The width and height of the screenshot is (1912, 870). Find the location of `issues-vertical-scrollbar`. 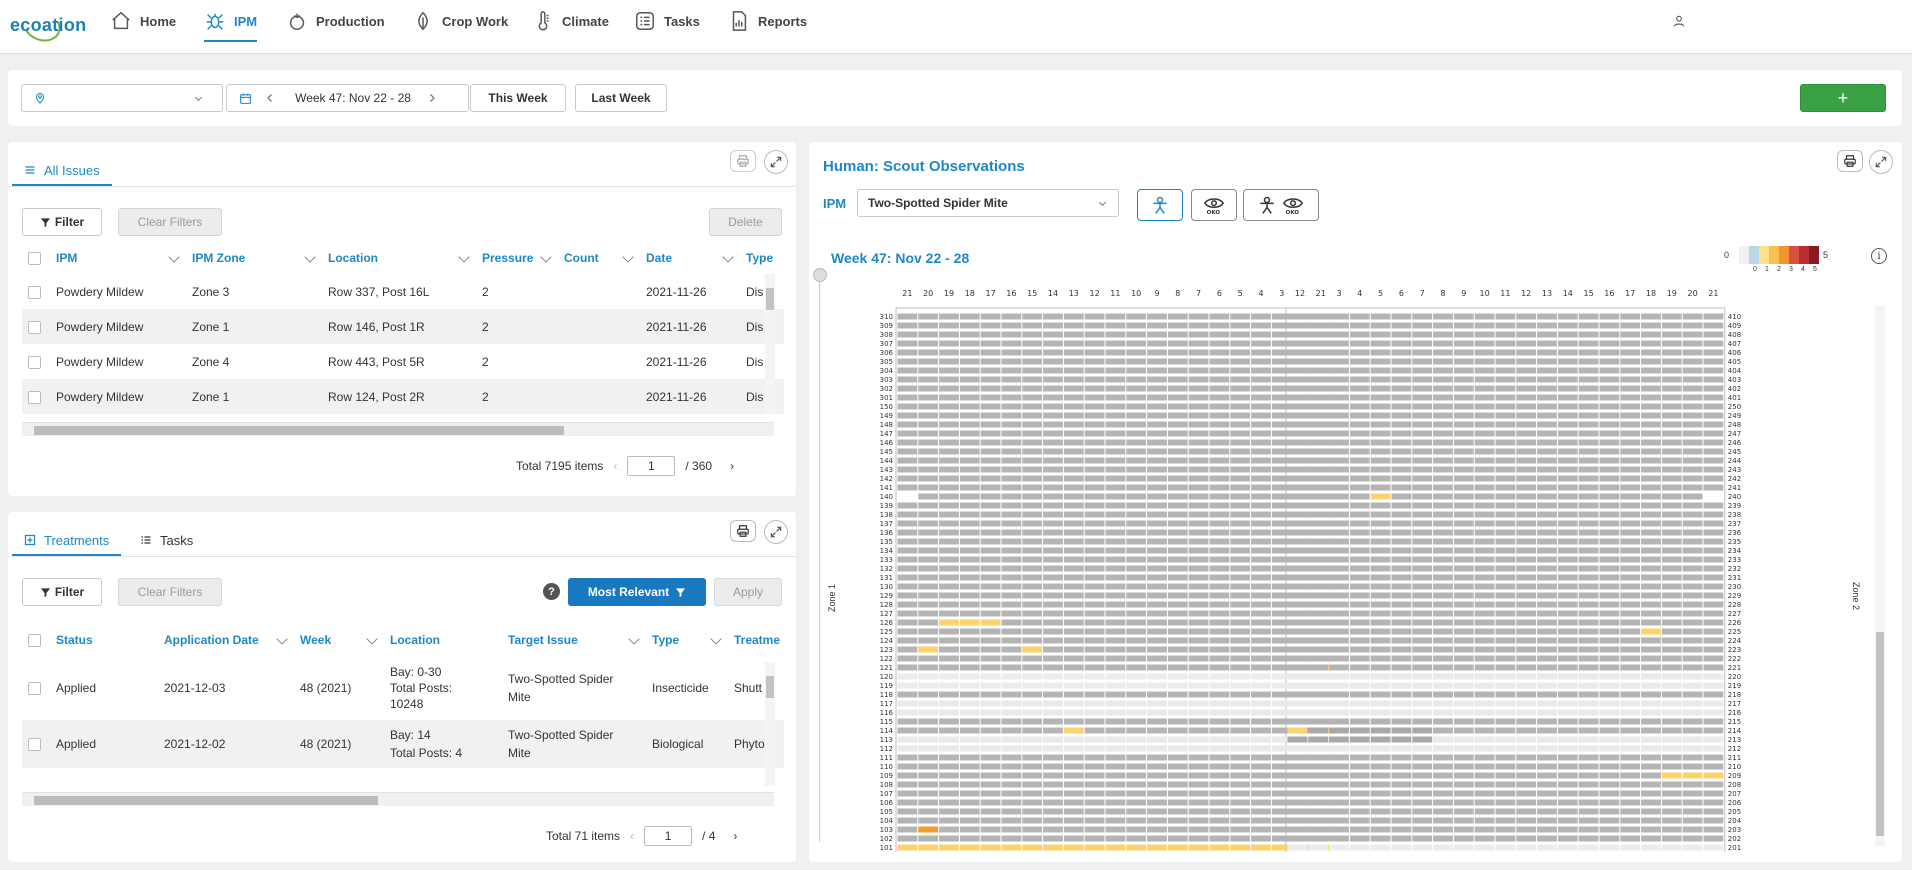

issues-vertical-scrollbar is located at coordinates (770, 344).